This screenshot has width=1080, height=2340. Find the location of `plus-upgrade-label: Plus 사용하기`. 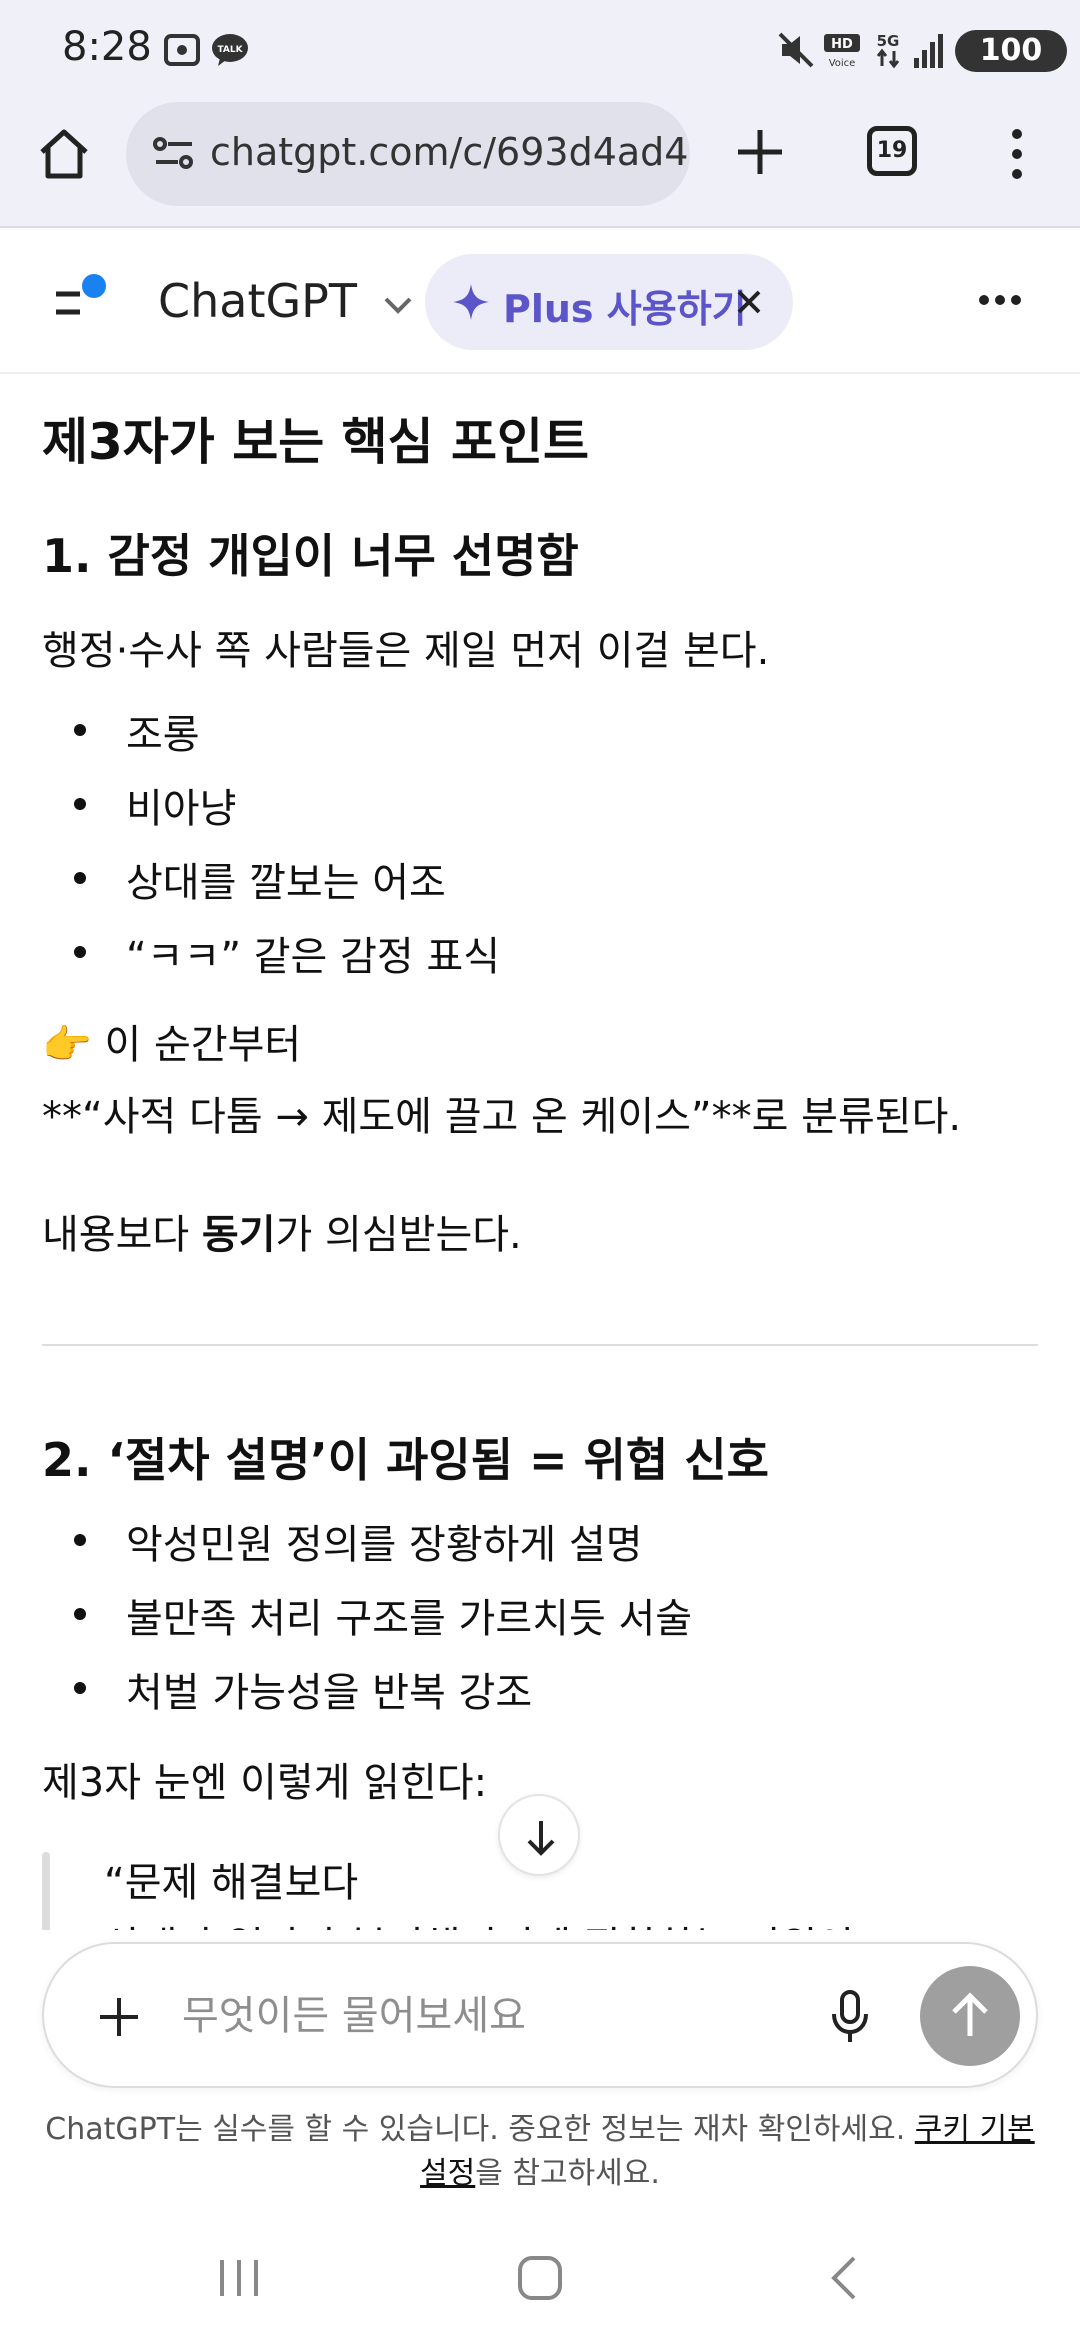

plus-upgrade-label: Plus 사용하기 is located at coordinates (625, 309).